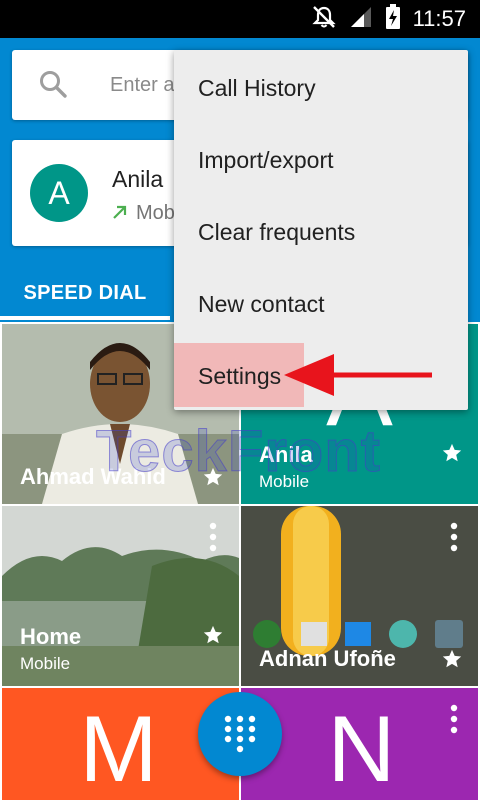 This screenshot has width=480, height=800. Describe the element at coordinates (59, 193) in the screenshot. I see `avatar: A` at that location.